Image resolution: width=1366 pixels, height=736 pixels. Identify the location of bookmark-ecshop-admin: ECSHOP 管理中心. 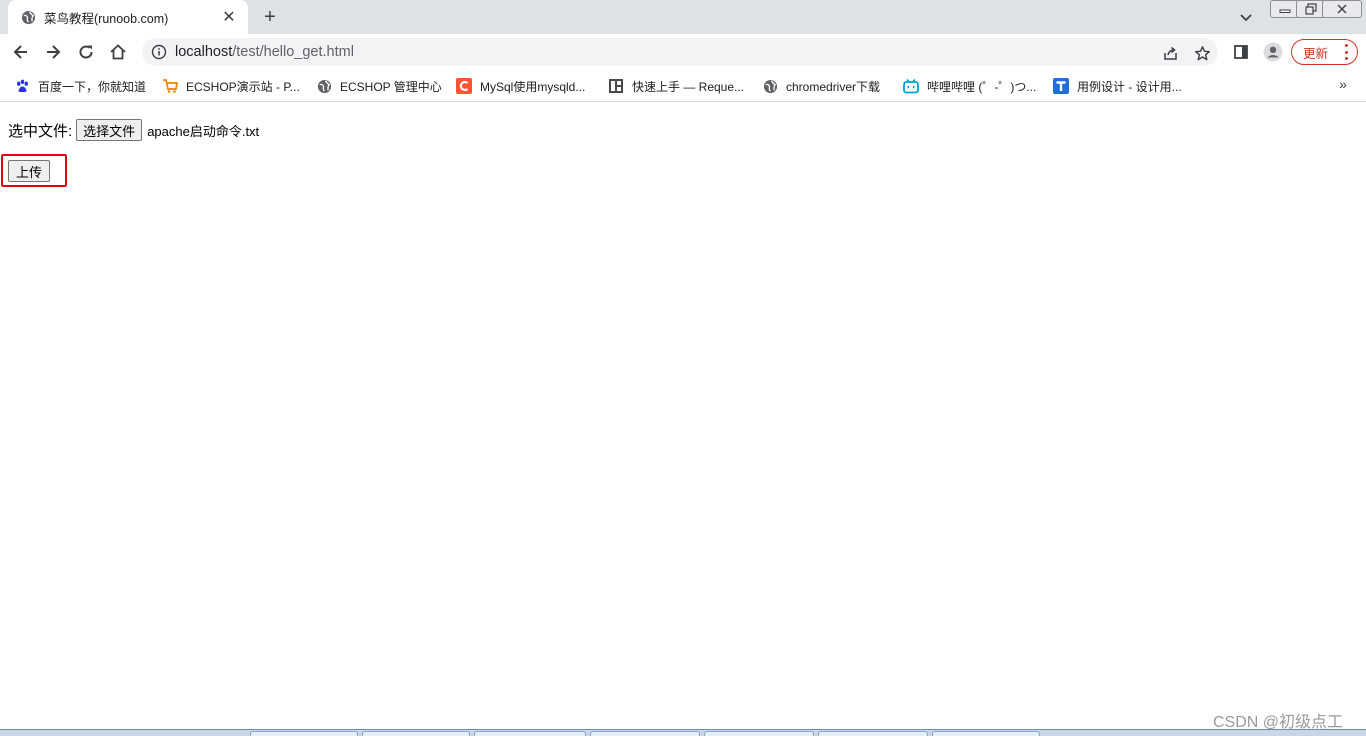
(379, 86).